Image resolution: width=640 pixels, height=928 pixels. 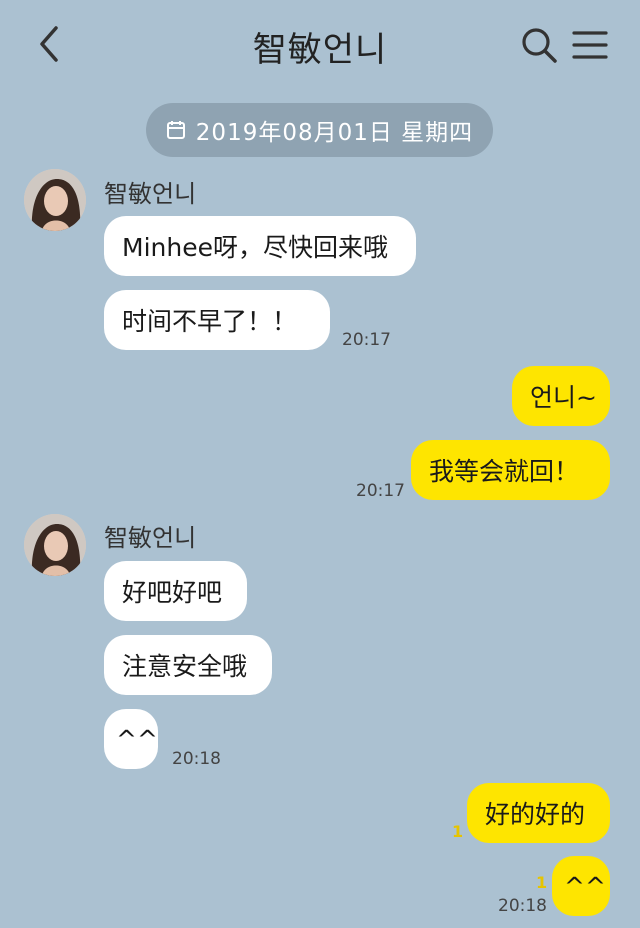 What do you see at coordinates (175, 591) in the screenshot?
I see `message-bubble: 好吧好吧` at bounding box center [175, 591].